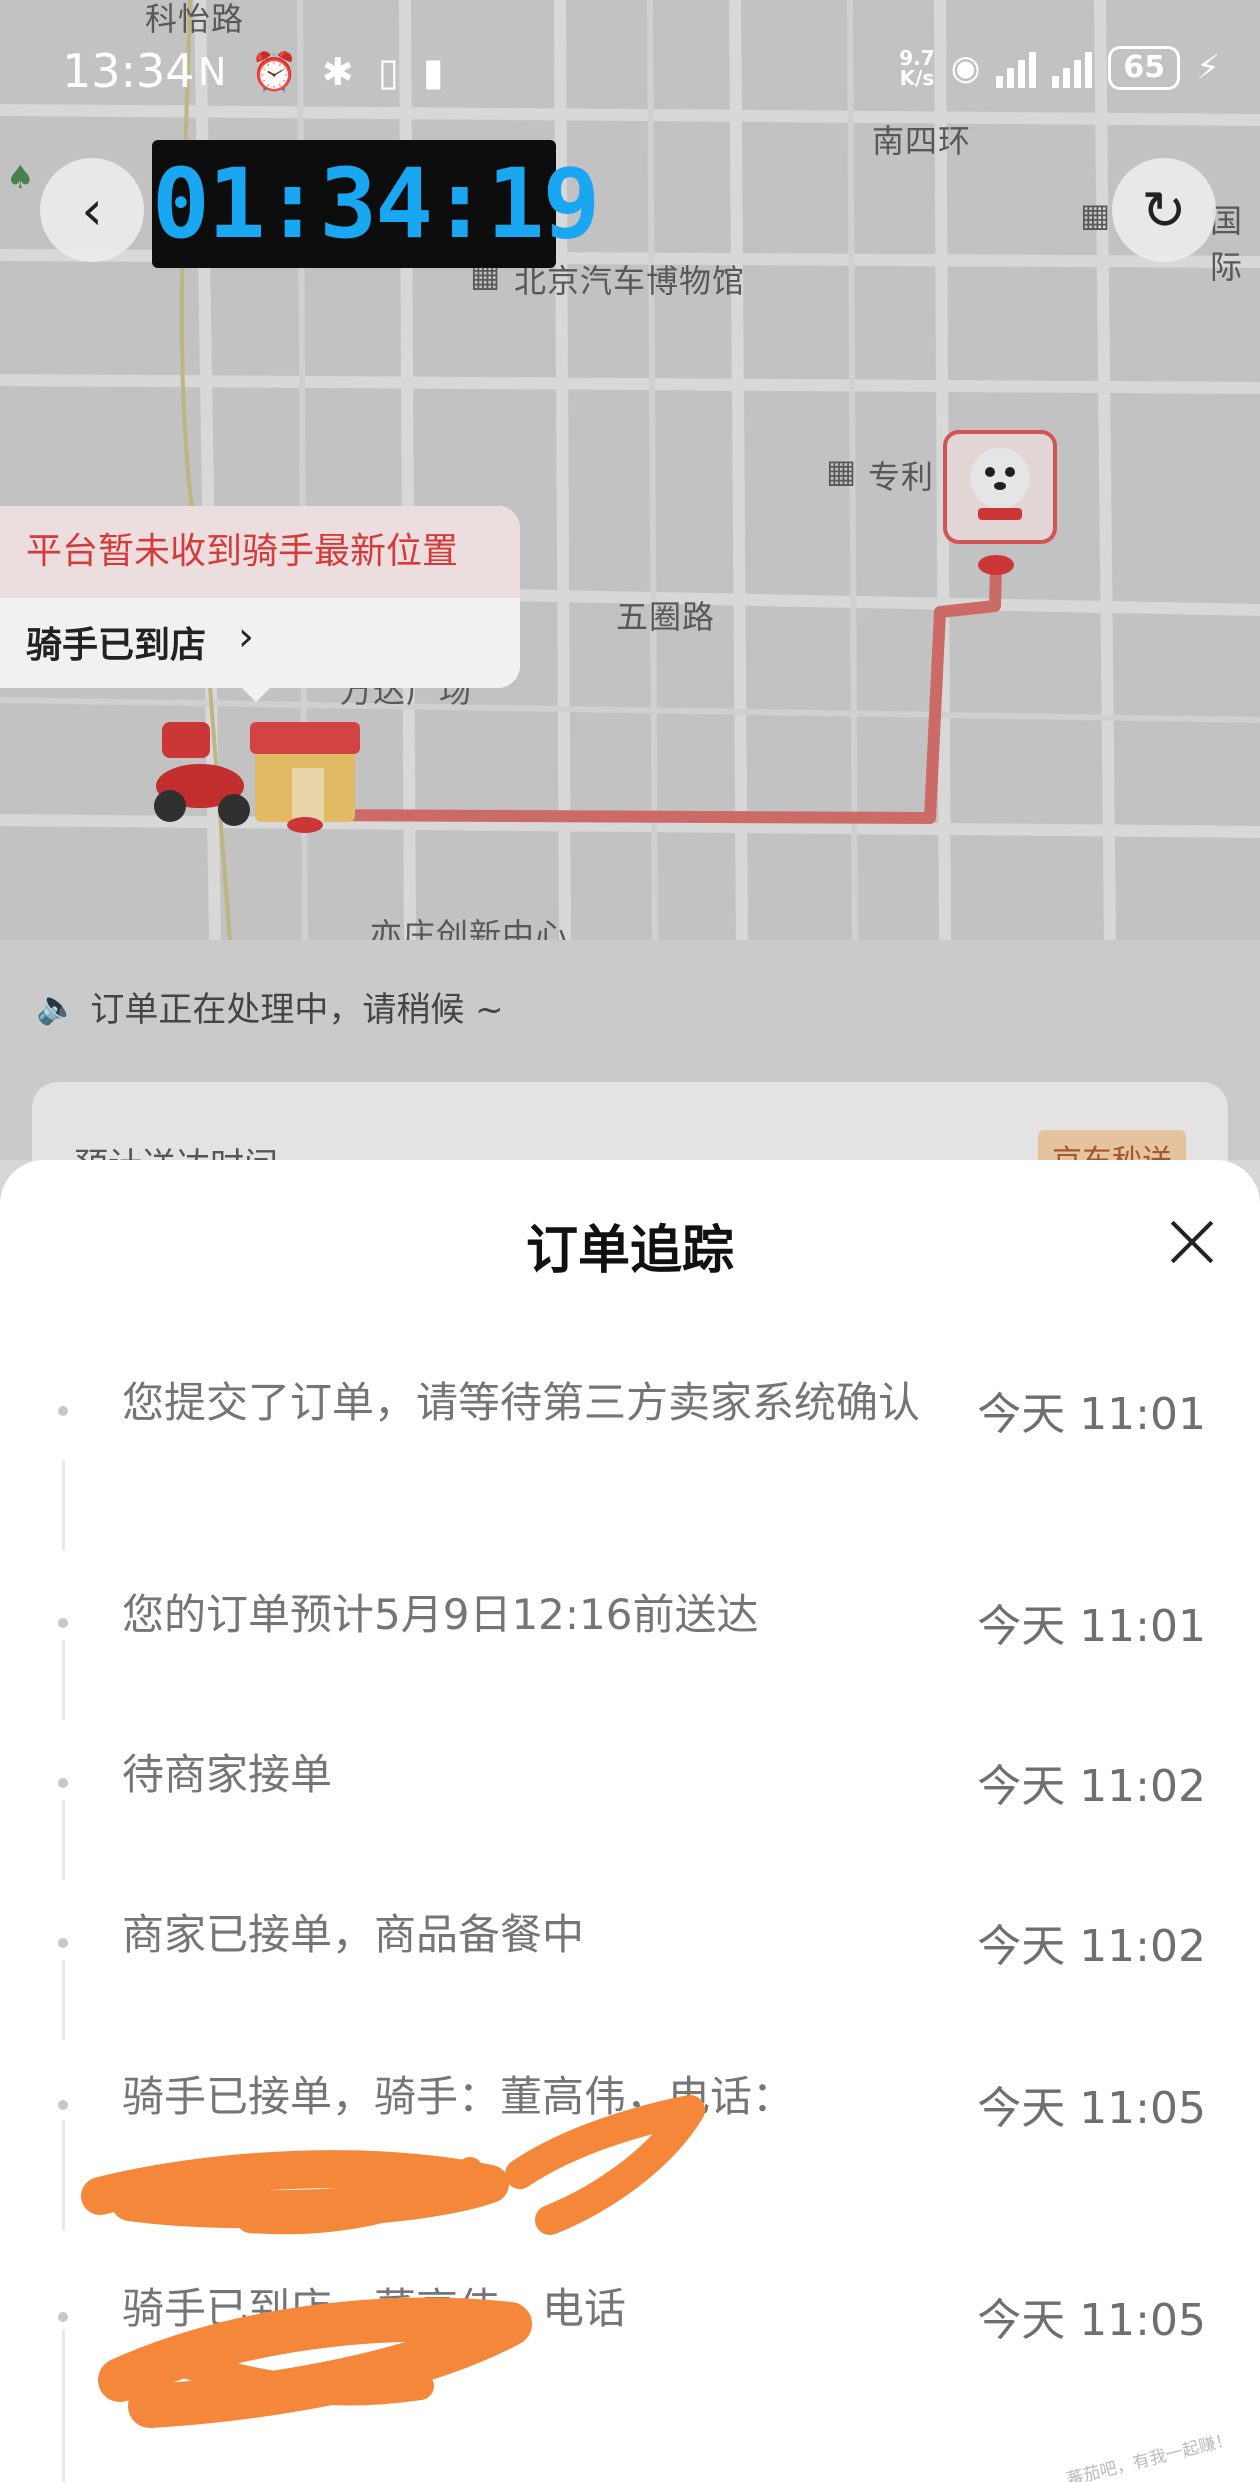 Image resolution: width=1260 pixels, height=2482 pixels. I want to click on refresh-button: ↻, so click(1164, 210).